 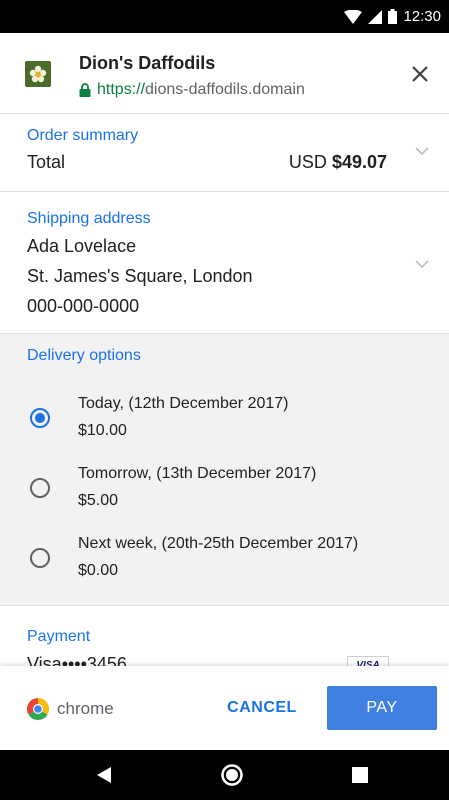 I want to click on total-currency: USD, so click(x=307, y=162).